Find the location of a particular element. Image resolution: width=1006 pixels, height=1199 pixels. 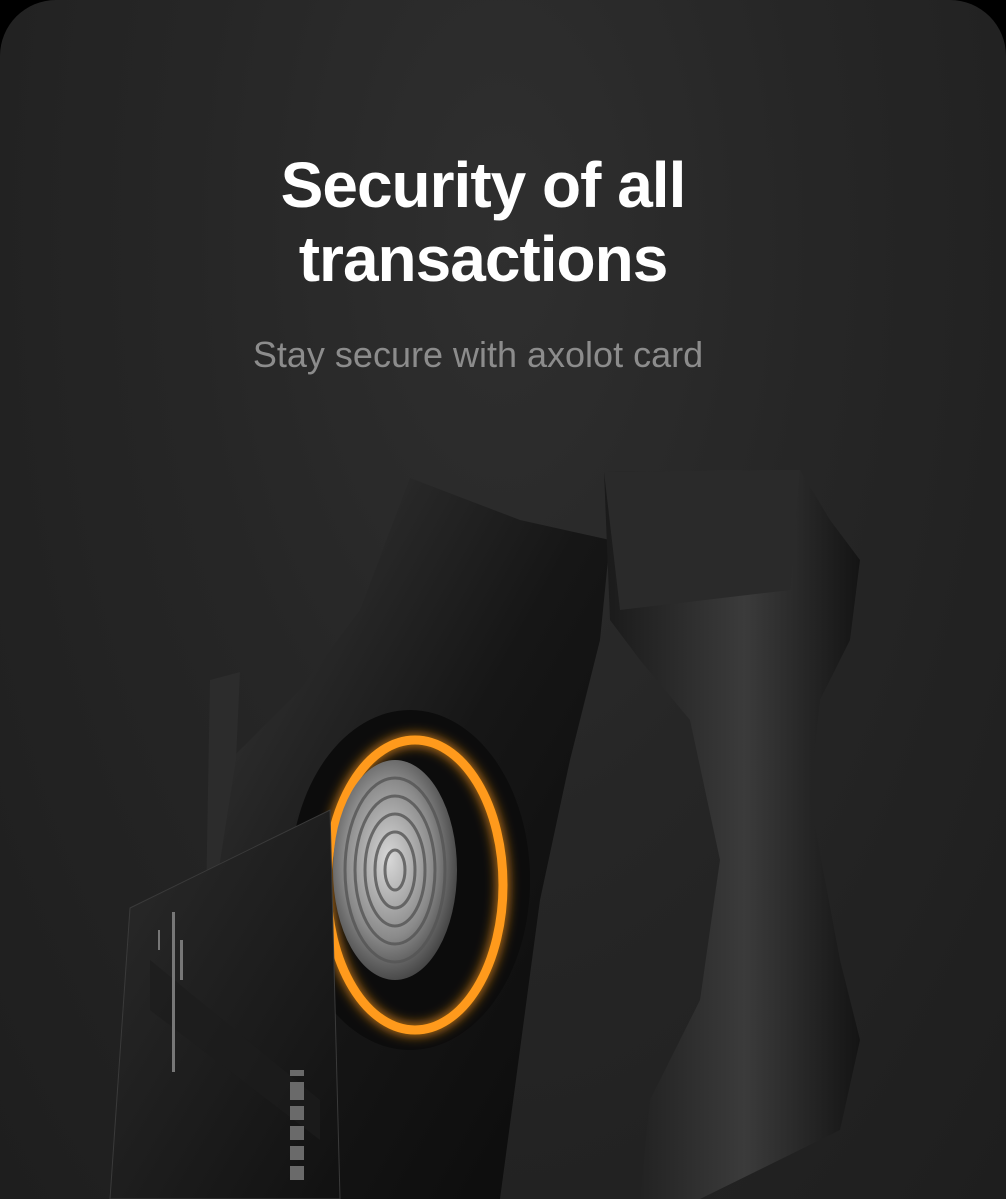

page-title: Security of all transactions is located at coordinates (503, 222).